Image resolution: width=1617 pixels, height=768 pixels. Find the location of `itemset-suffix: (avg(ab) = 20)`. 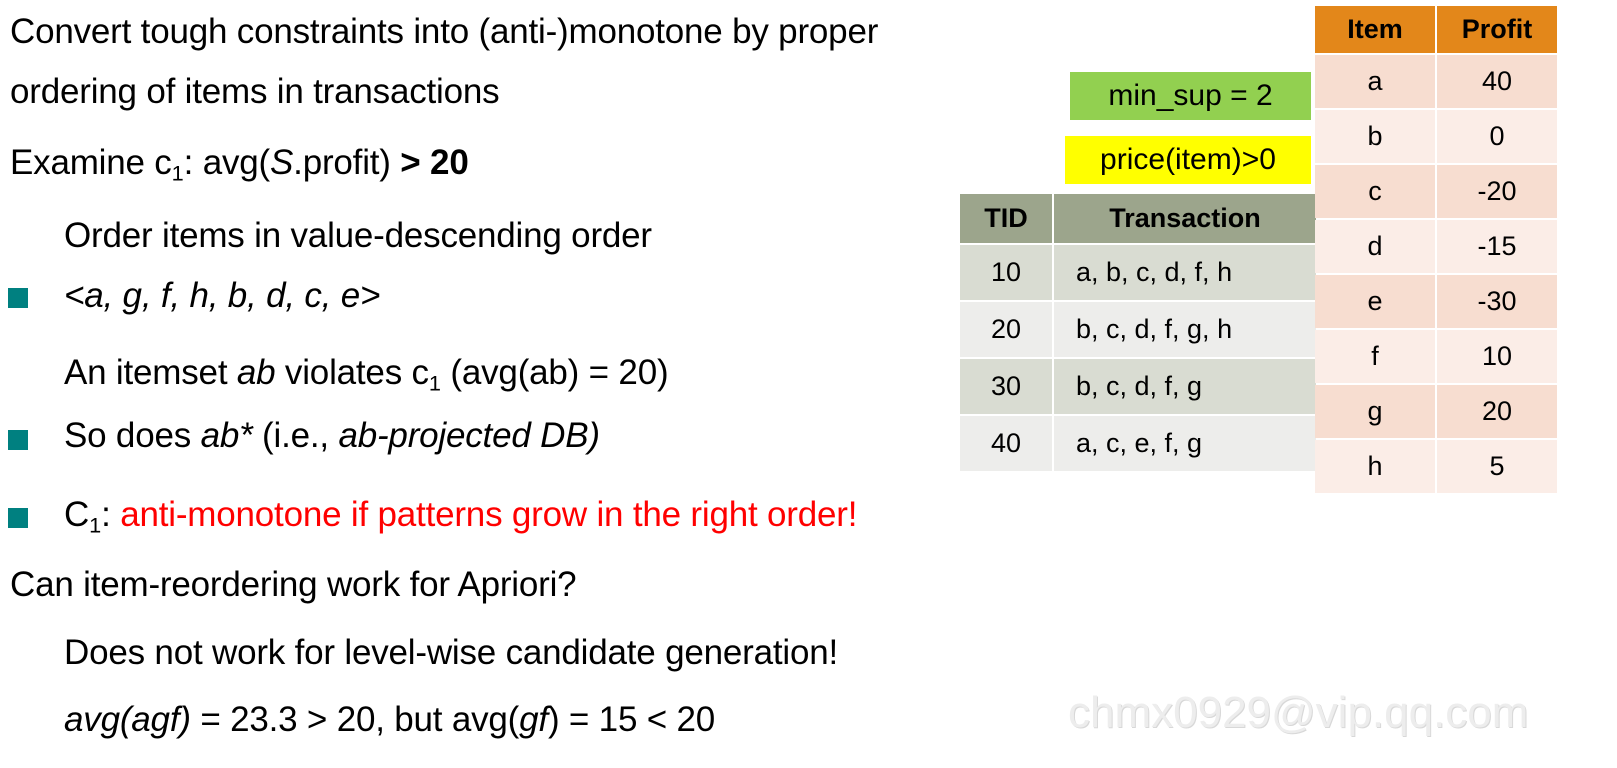

itemset-suffix: (avg(ab) = 20) is located at coordinates (554, 372).